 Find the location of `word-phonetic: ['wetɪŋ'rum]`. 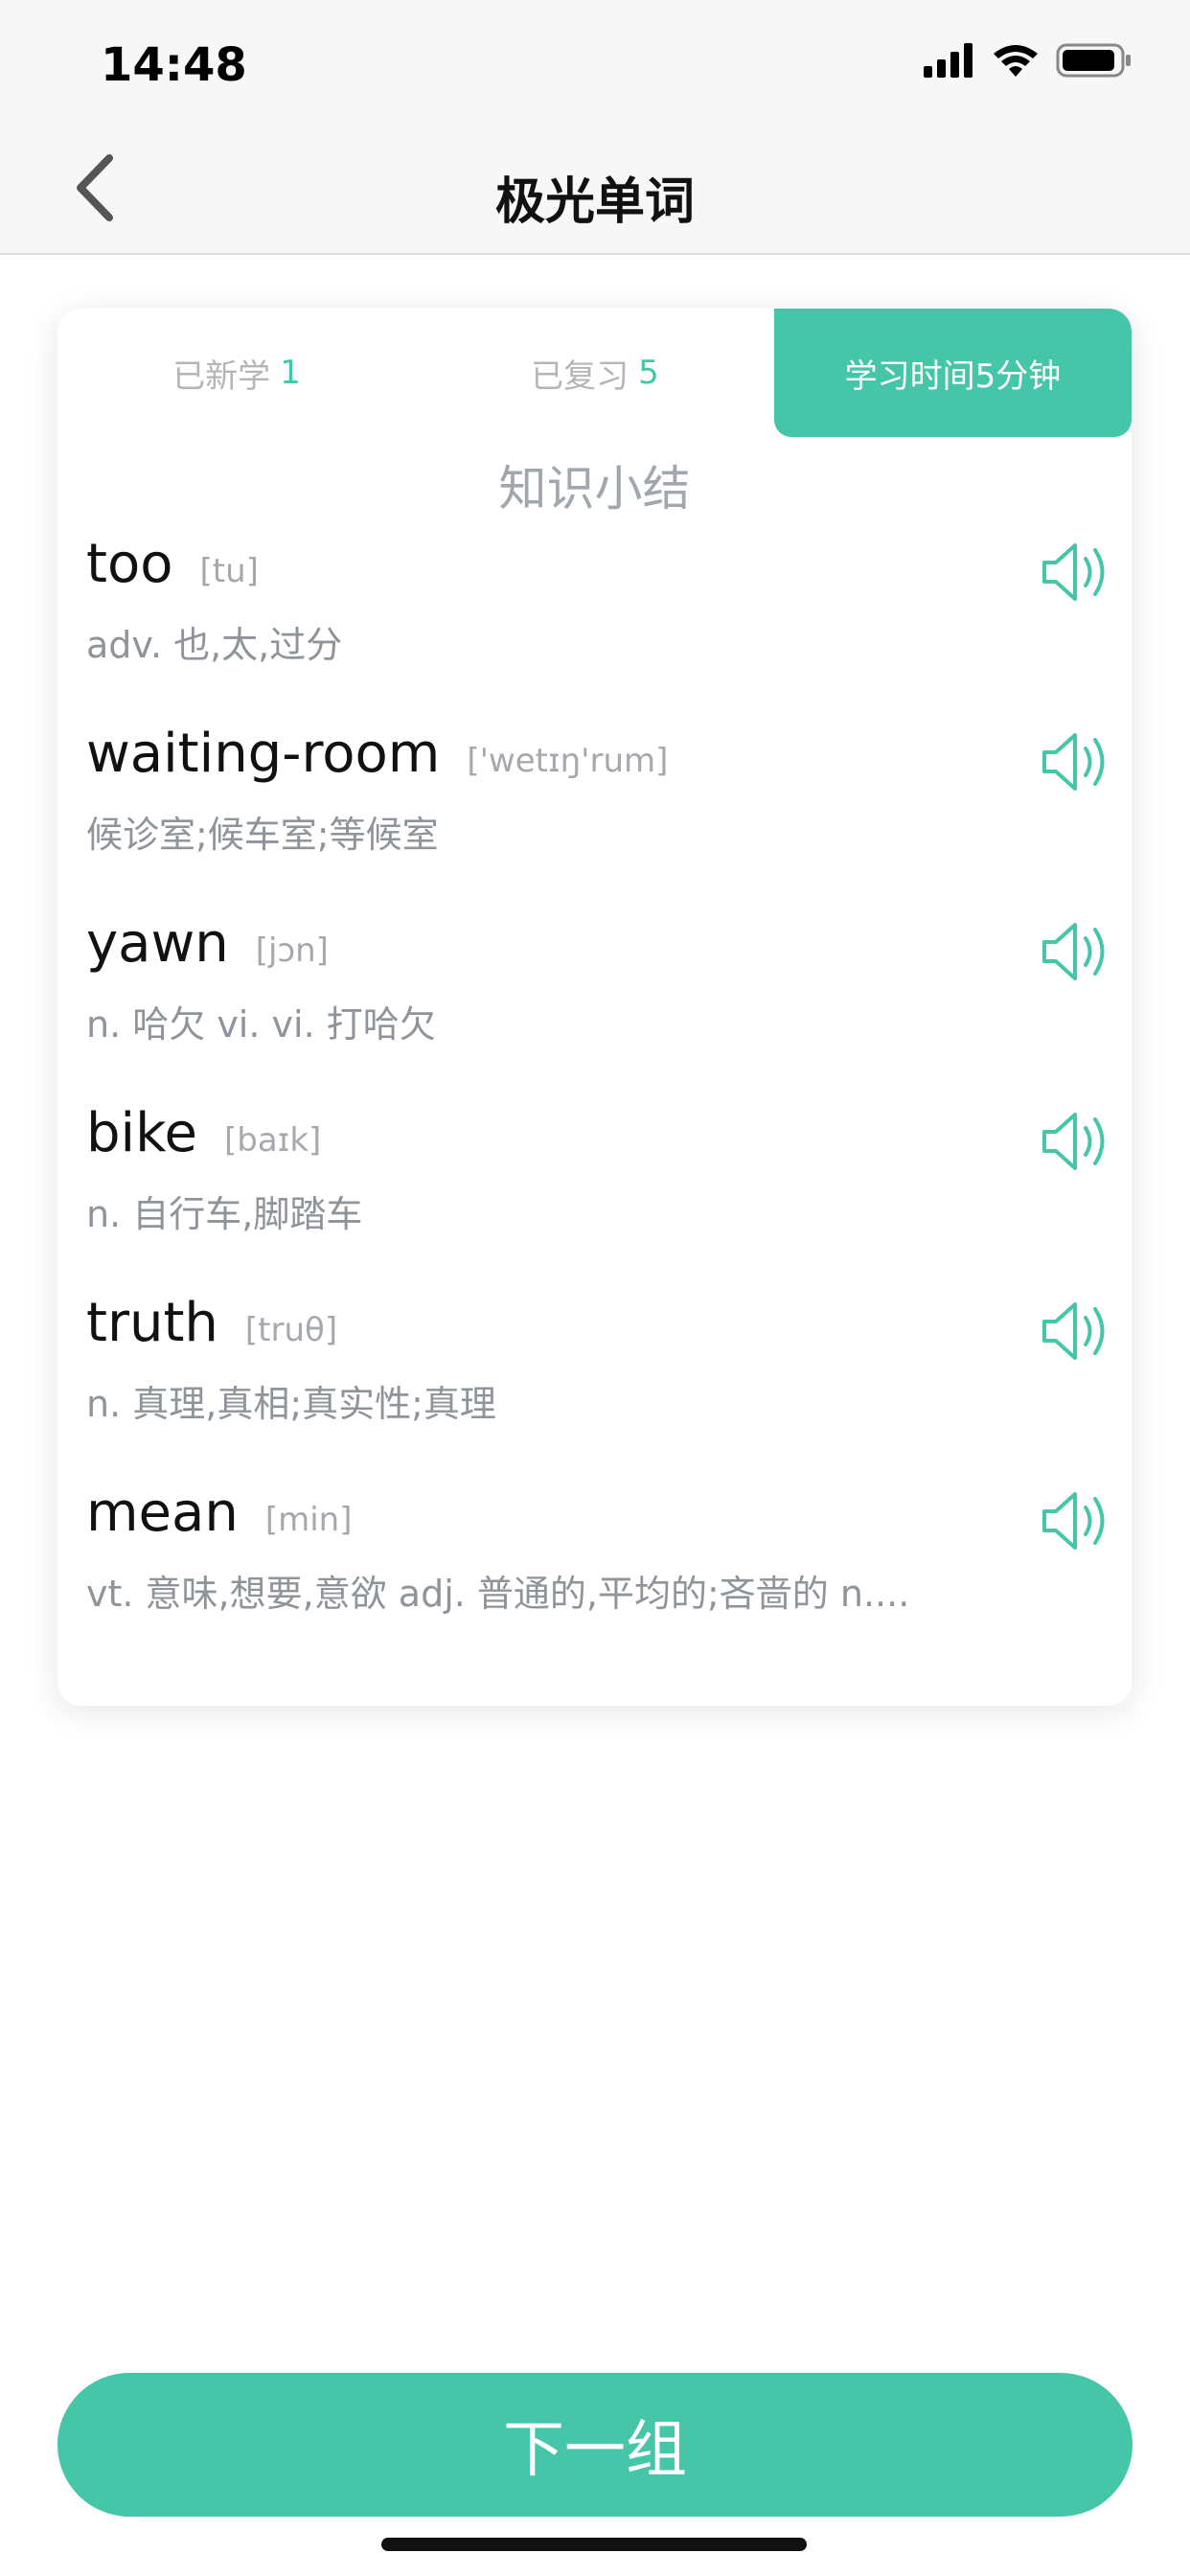

word-phonetic: ['wetɪŋ'rum] is located at coordinates (568, 761).